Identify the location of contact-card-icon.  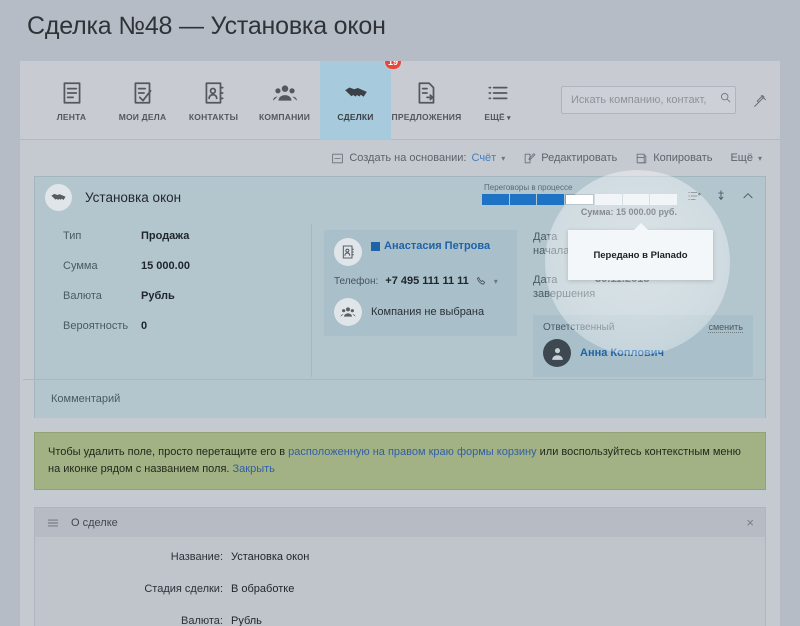
(348, 252).